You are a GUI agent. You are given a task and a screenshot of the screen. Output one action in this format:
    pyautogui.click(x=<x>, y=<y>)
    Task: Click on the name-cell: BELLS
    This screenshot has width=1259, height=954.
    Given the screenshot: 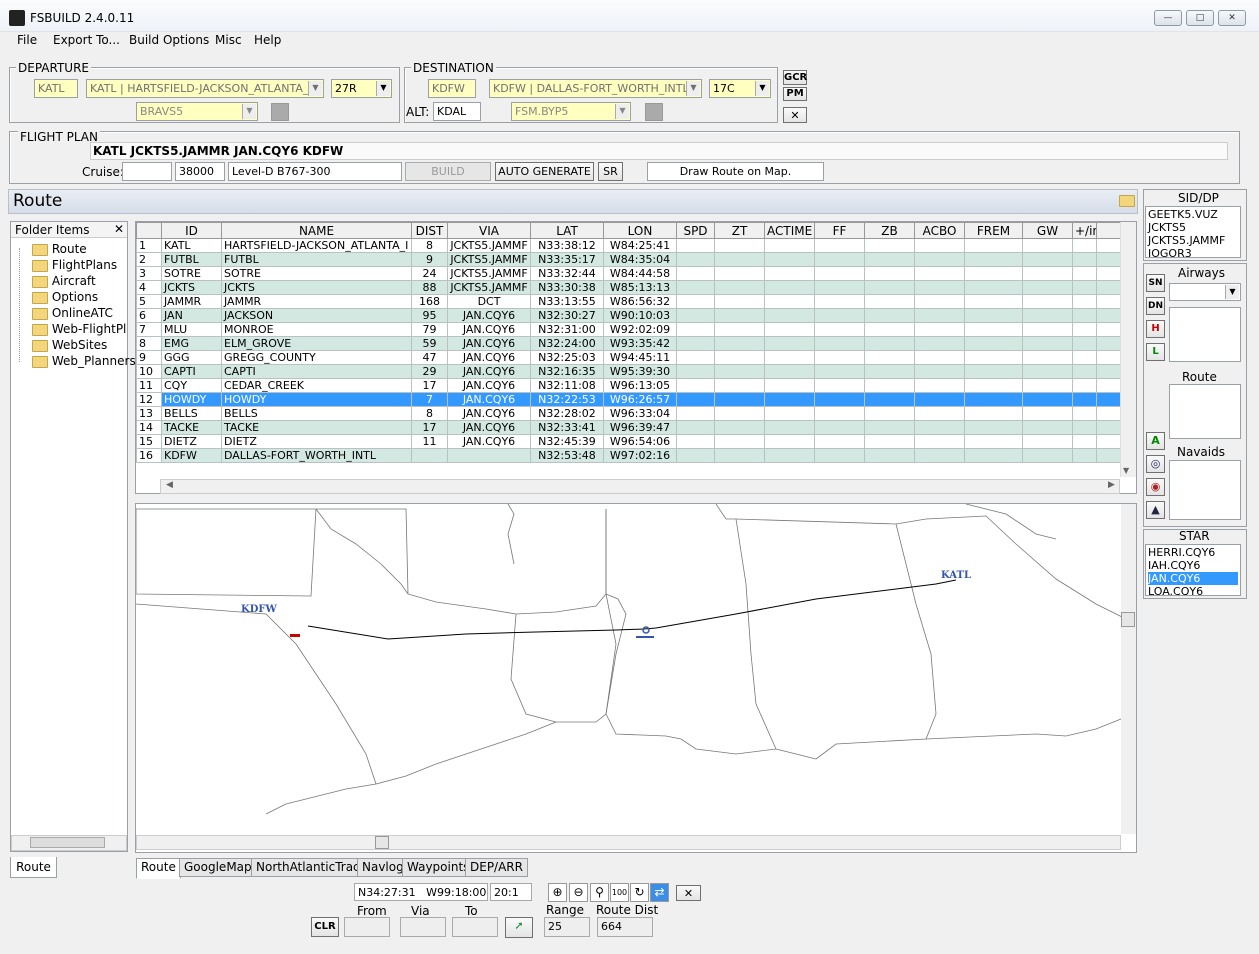 What is the action you would take?
    pyautogui.click(x=316, y=413)
    